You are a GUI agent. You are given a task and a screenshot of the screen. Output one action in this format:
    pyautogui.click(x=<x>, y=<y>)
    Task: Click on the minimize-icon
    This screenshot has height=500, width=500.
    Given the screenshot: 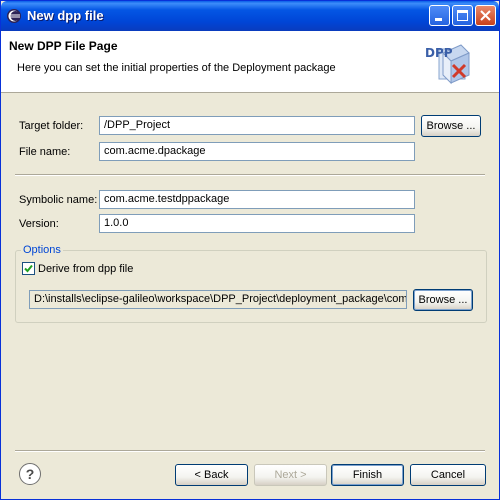 What is the action you would take?
    pyautogui.click(x=438, y=19)
    